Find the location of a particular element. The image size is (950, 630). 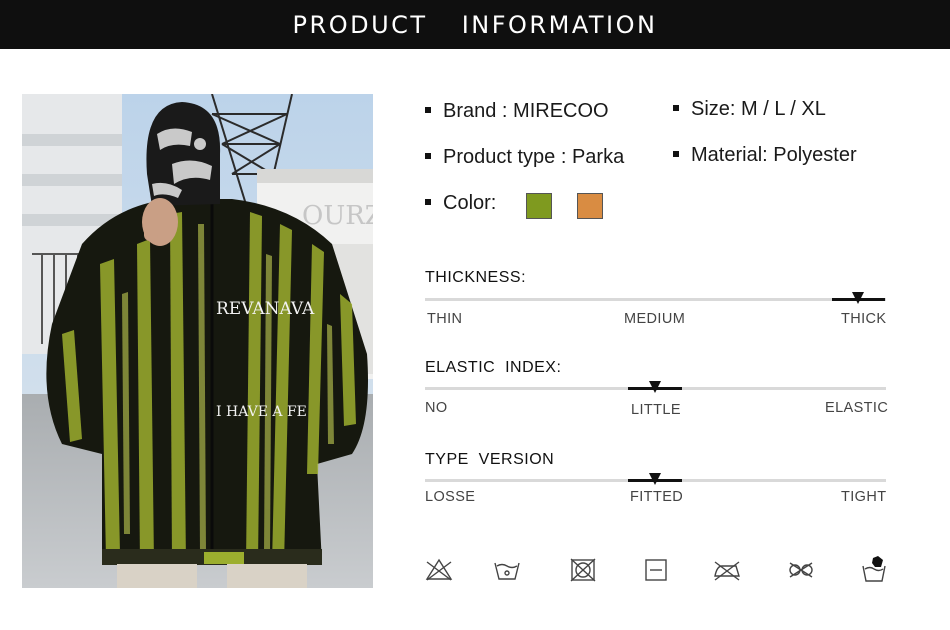

jacket-print-top: REVANAVA is located at coordinates (265, 309).